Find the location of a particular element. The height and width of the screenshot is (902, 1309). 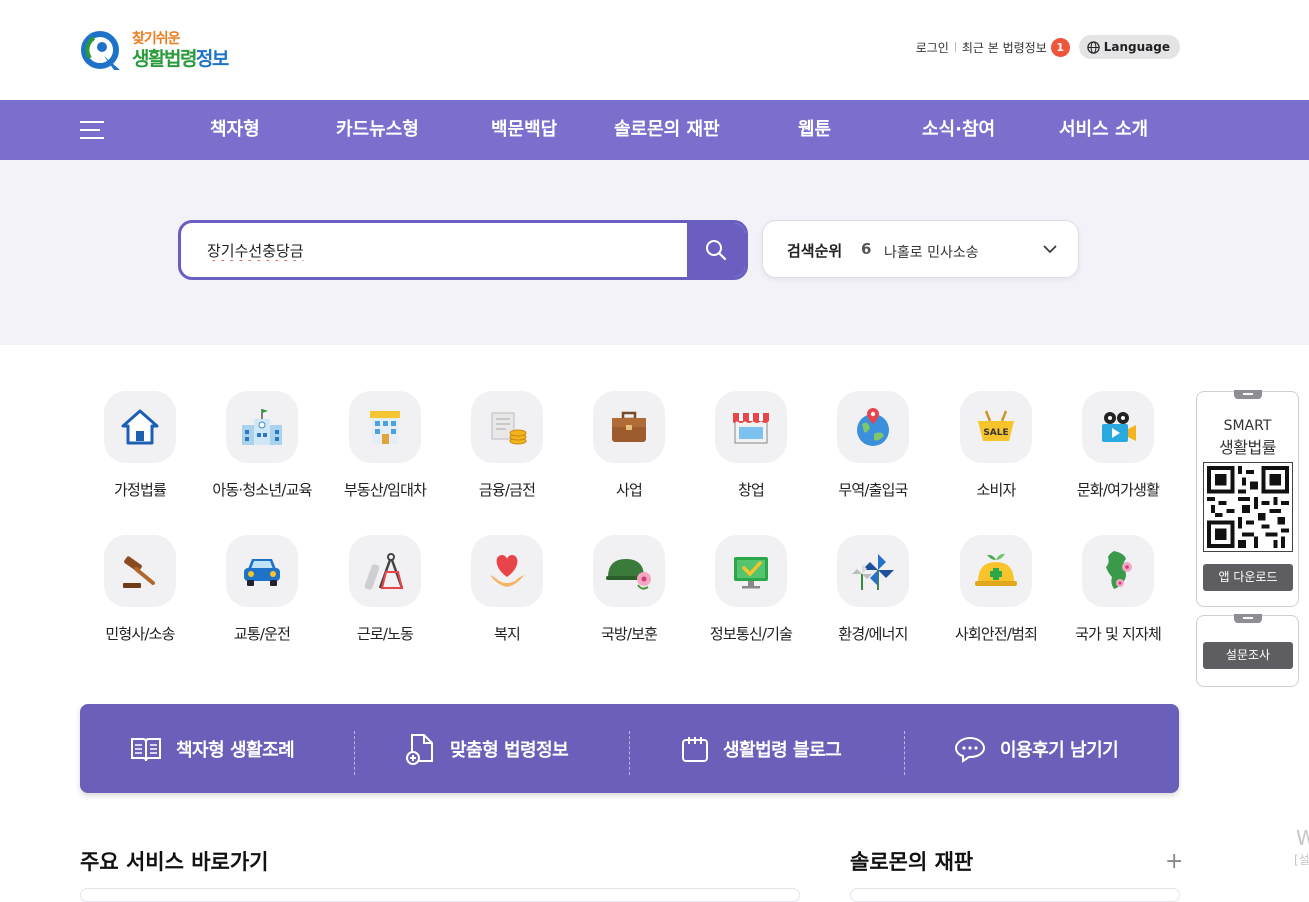

category-culture: 문화/여가생활 is located at coordinates (1118, 445).